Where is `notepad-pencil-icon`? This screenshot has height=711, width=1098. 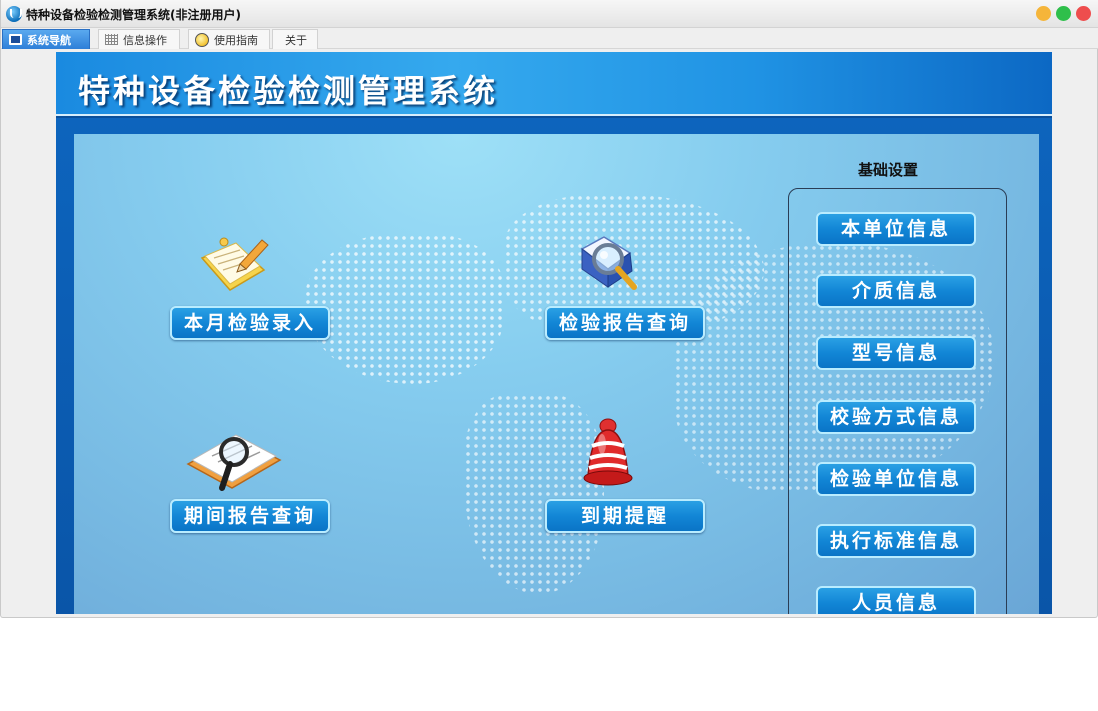 notepad-pencil-icon is located at coordinates (233, 265).